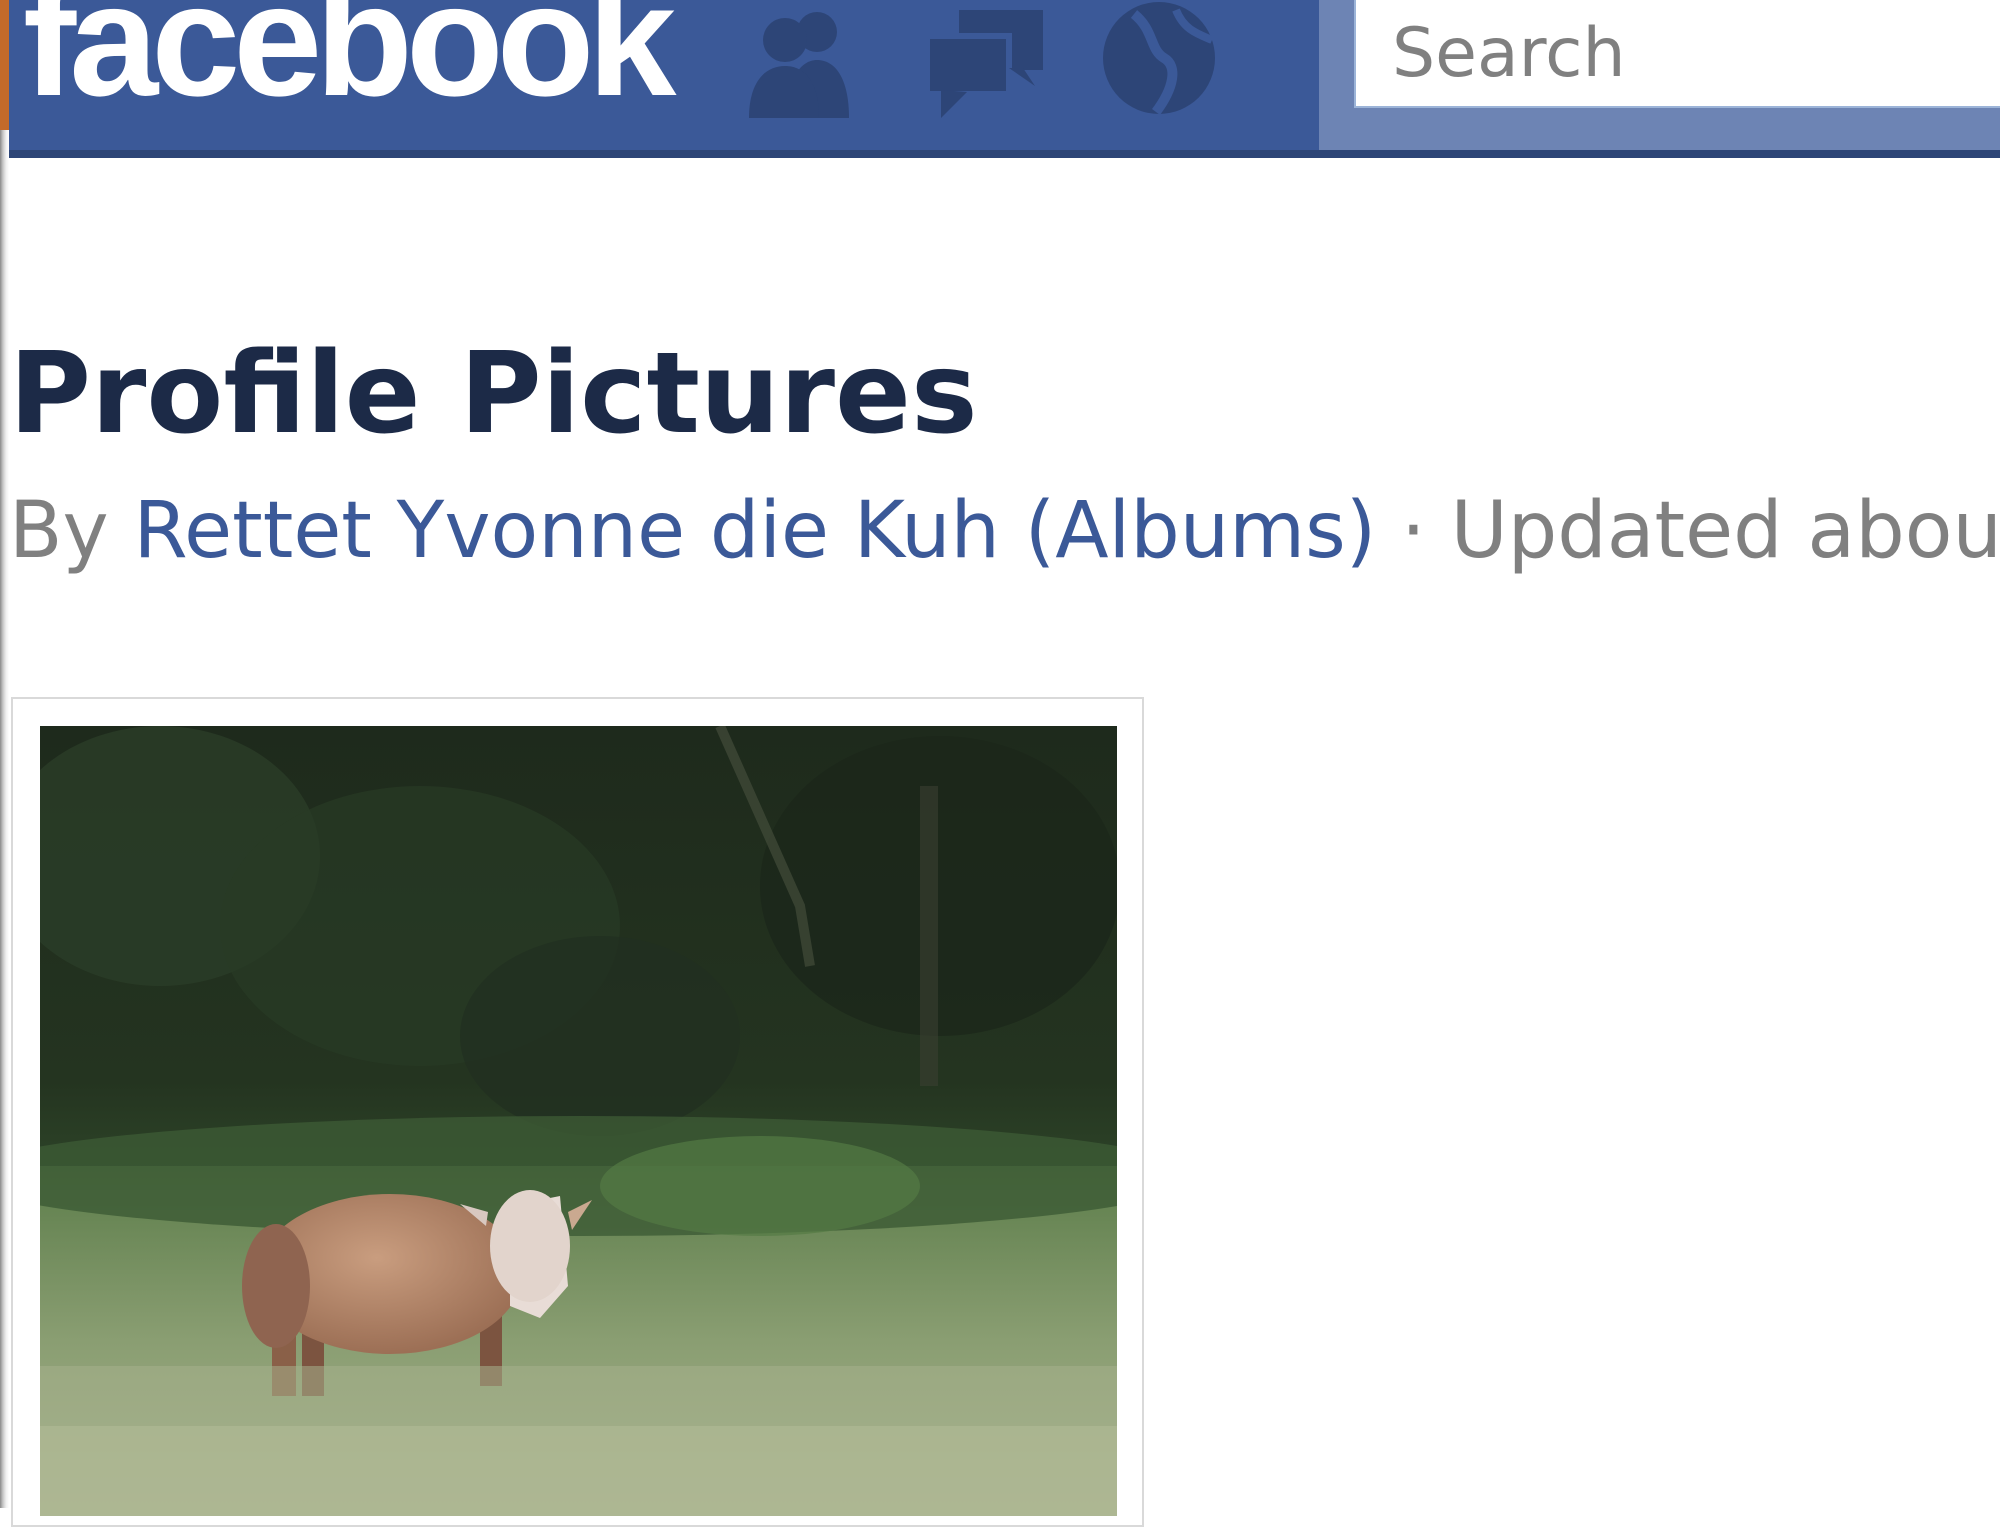  I want to click on albums-link: (Albums), so click(1200, 531).